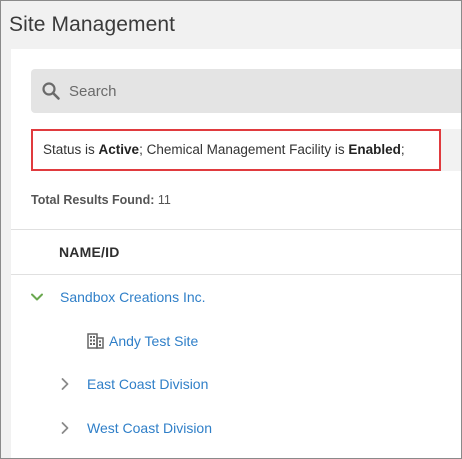 This screenshot has height=459, width=462. Describe the element at coordinates (153, 341) in the screenshot. I see `tree-item-link: Andy Test Site` at that location.